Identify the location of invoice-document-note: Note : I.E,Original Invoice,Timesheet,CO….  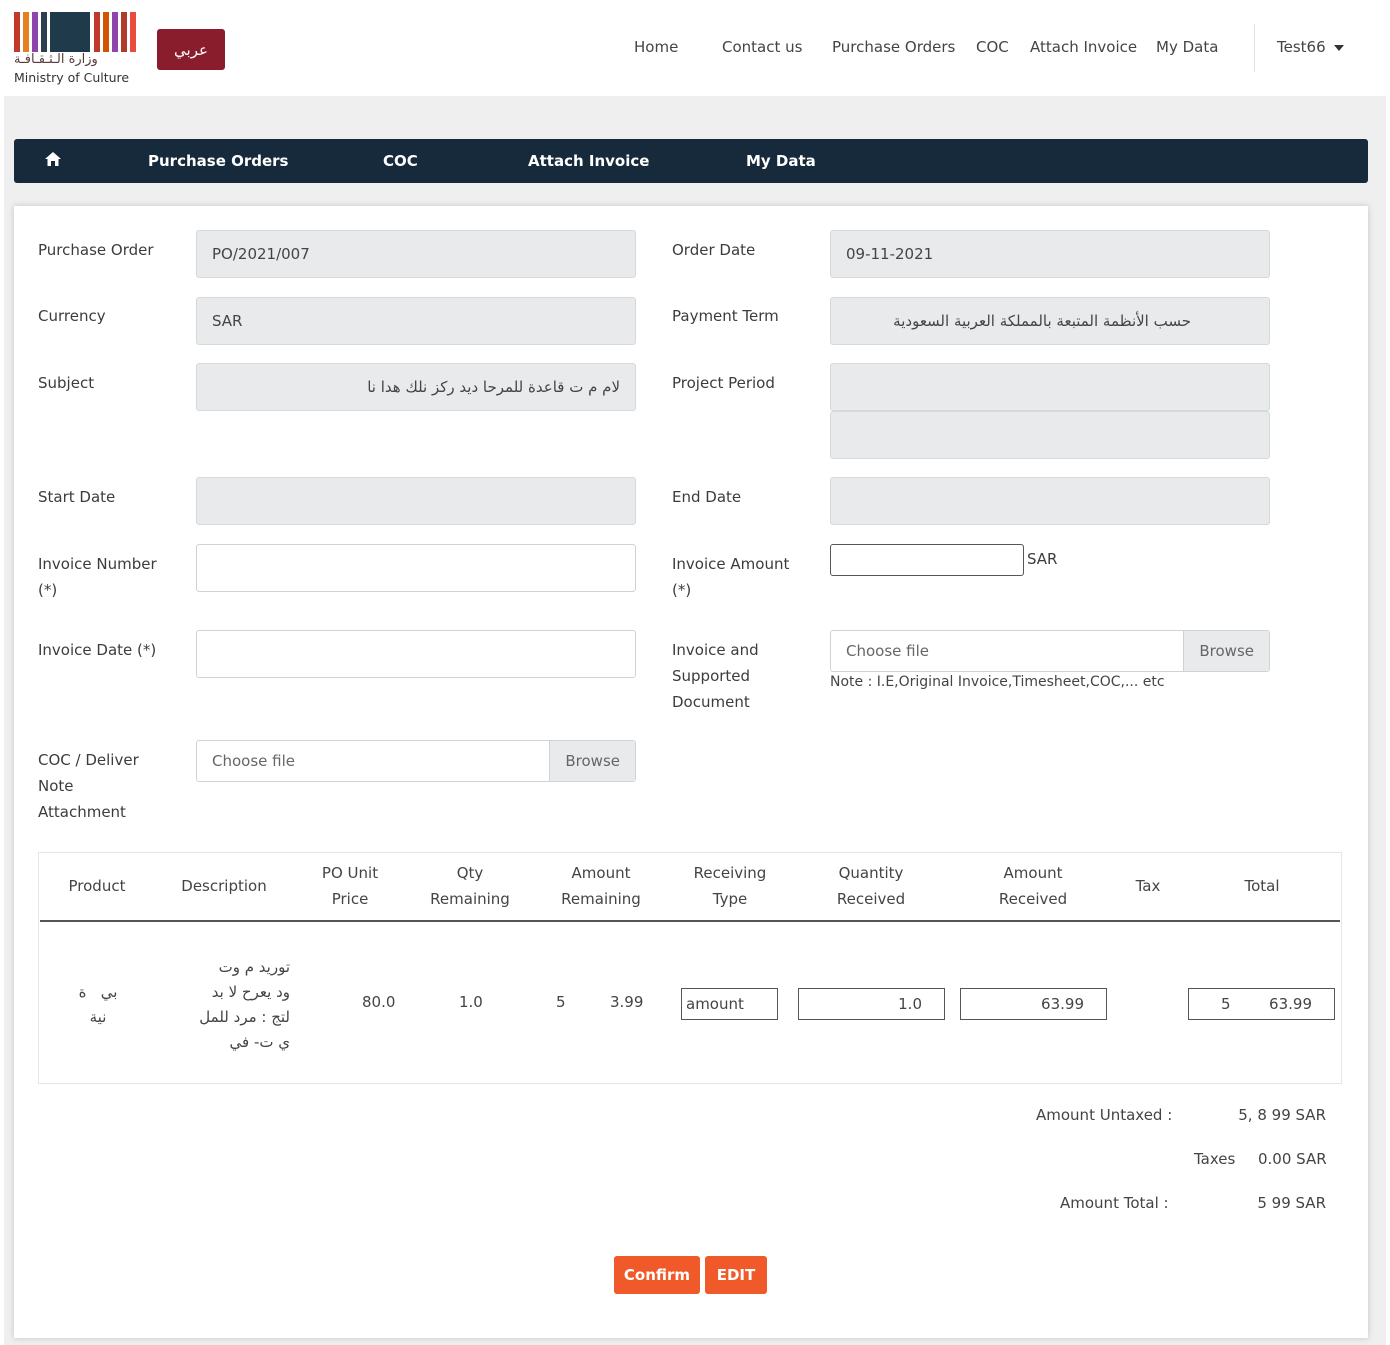
(997, 682).